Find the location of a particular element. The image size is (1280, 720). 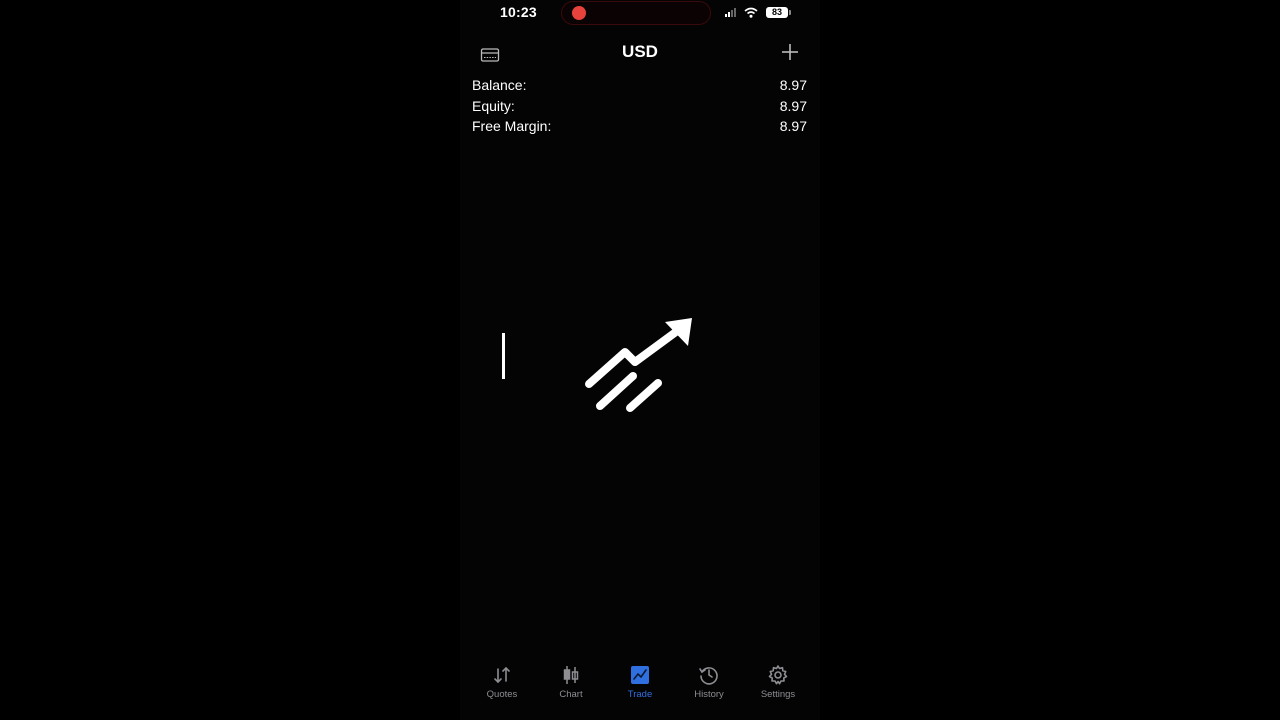

recording-dot-icon is located at coordinates (579, 13).